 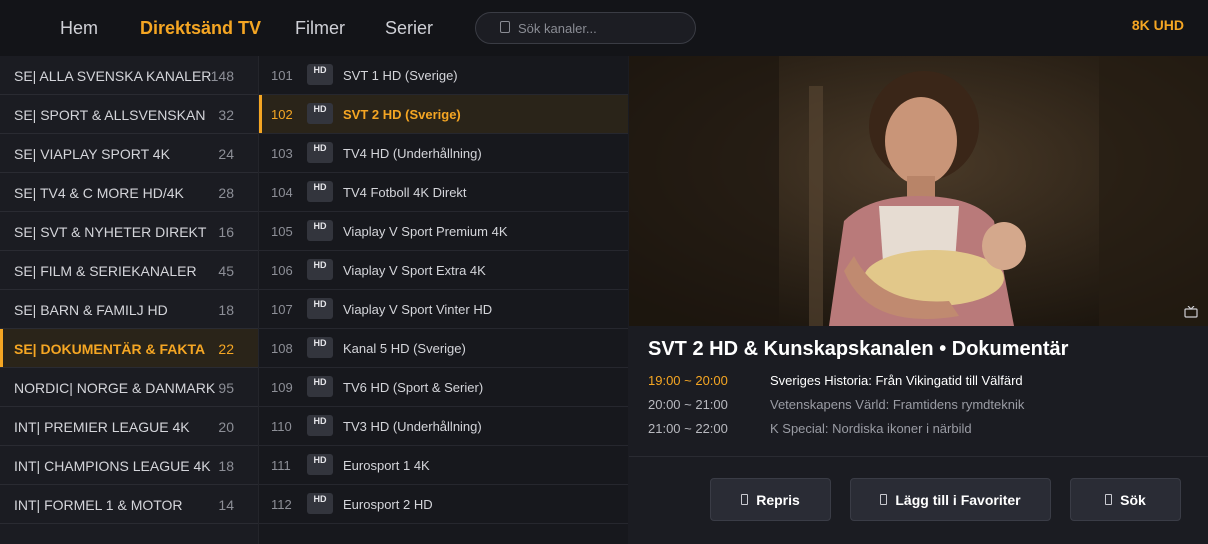 I want to click on category-item: SE| ALLA SVENSKA KANALER 148, so click(x=129, y=75).